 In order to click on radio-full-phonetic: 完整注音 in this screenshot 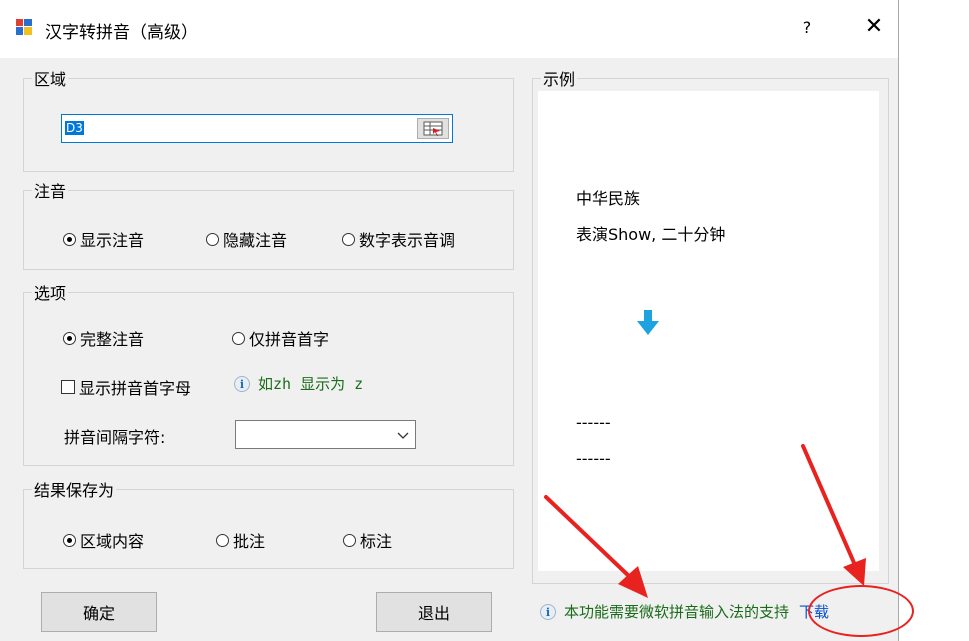, I will do `click(103, 338)`.